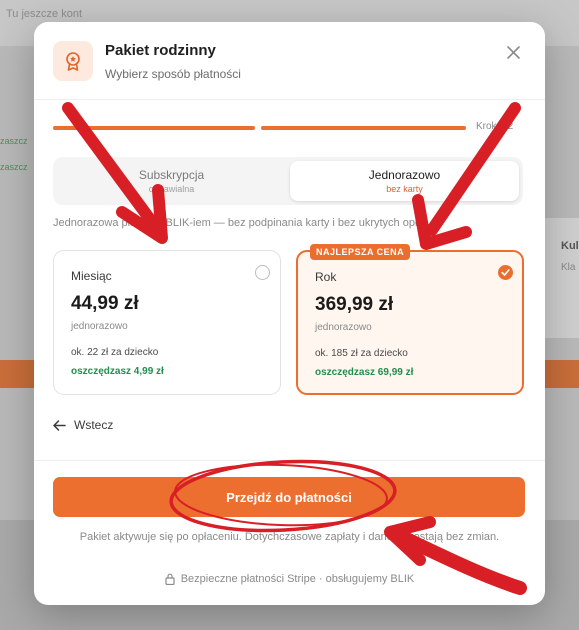 This screenshot has width=579, height=630. I want to click on check-icon, so click(505, 272).